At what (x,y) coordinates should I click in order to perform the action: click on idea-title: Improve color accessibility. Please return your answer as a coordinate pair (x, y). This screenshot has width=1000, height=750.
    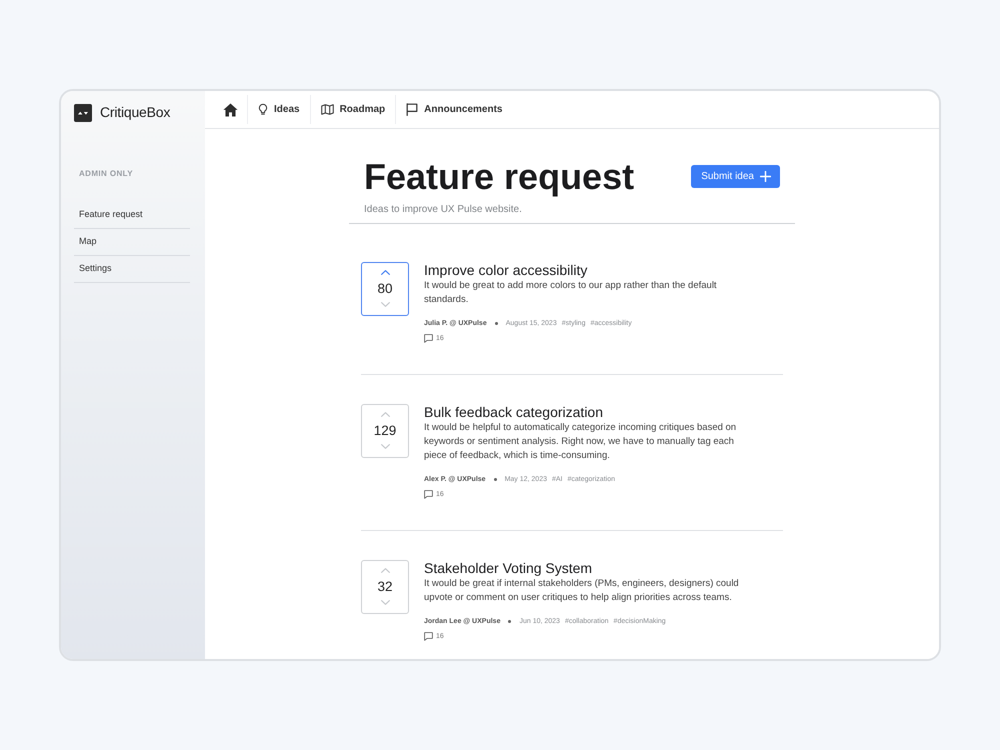
    Looking at the image, I should click on (603, 270).